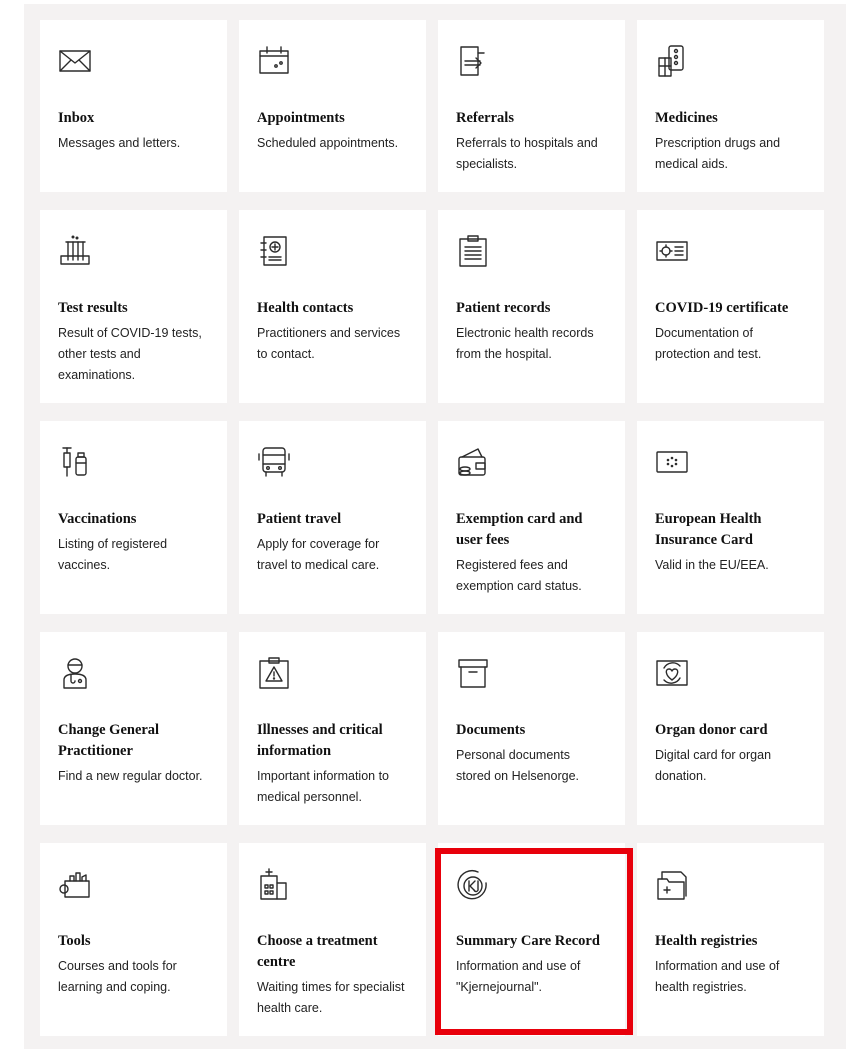 This screenshot has height=1049, width=846. What do you see at coordinates (473, 61) in the screenshot?
I see `referral-document-icon` at bounding box center [473, 61].